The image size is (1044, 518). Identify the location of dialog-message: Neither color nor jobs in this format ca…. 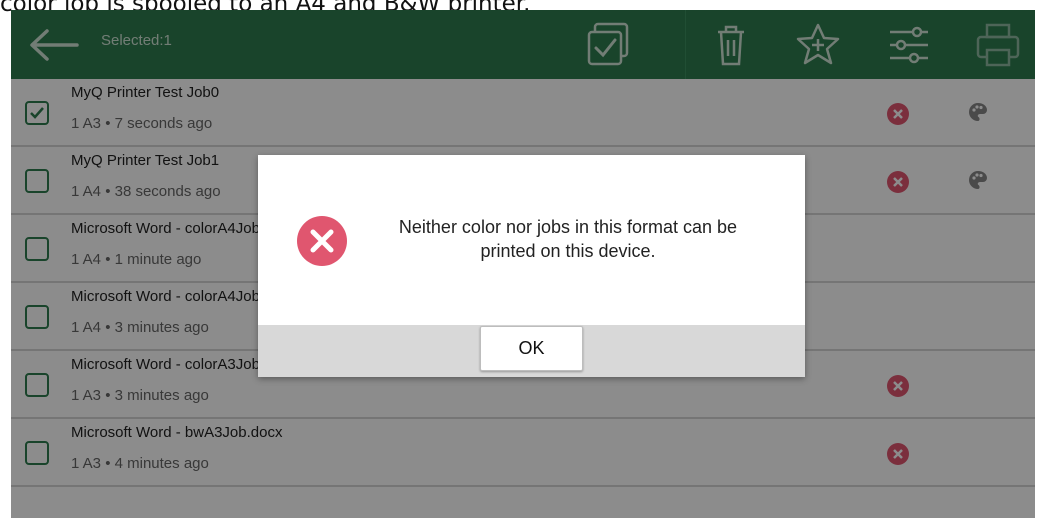
(568, 239).